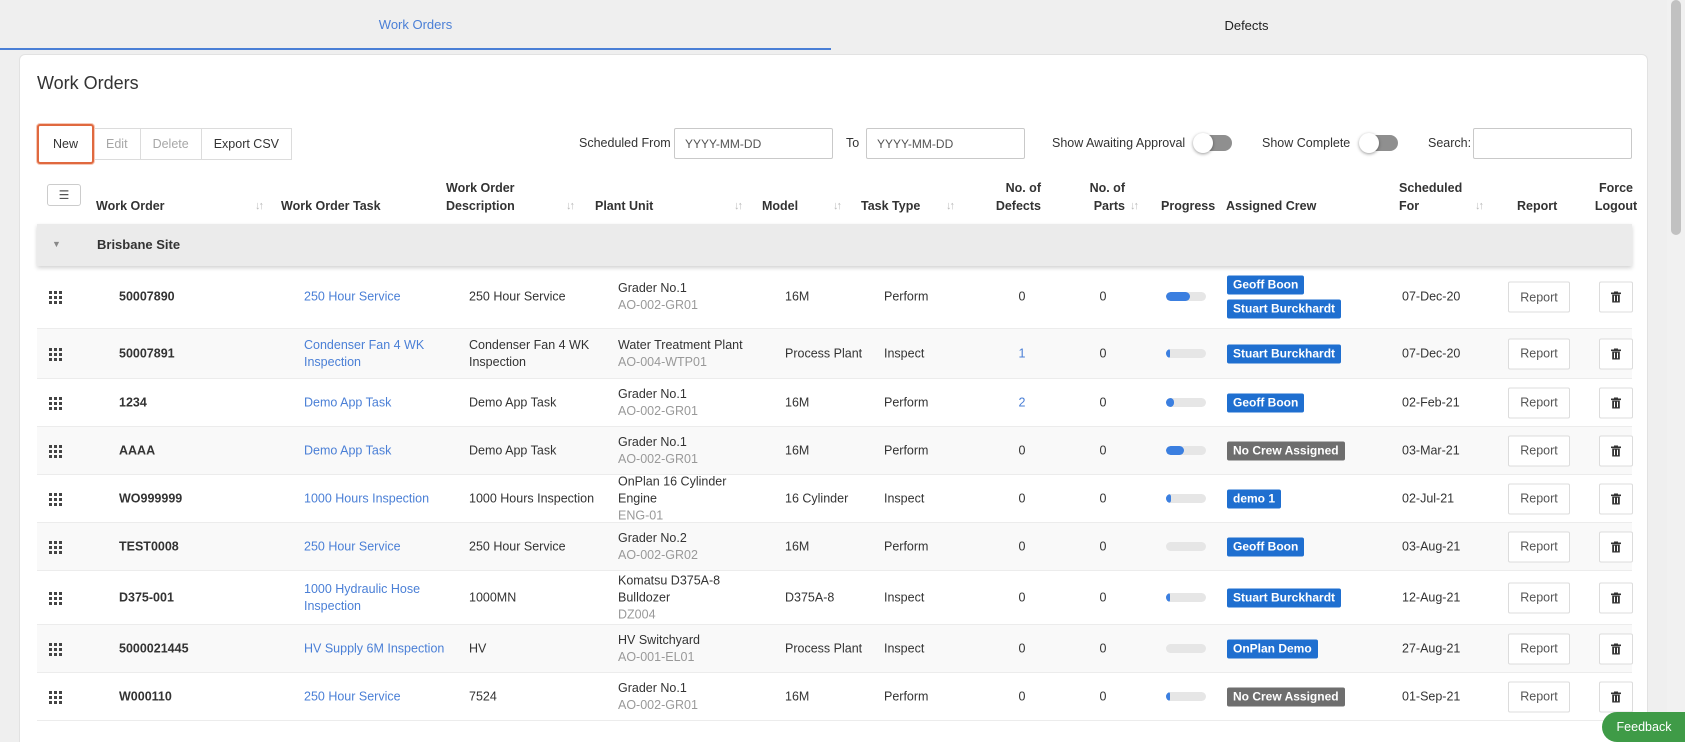  What do you see at coordinates (1188, 206) in the screenshot?
I see `col-progress: Progress` at bounding box center [1188, 206].